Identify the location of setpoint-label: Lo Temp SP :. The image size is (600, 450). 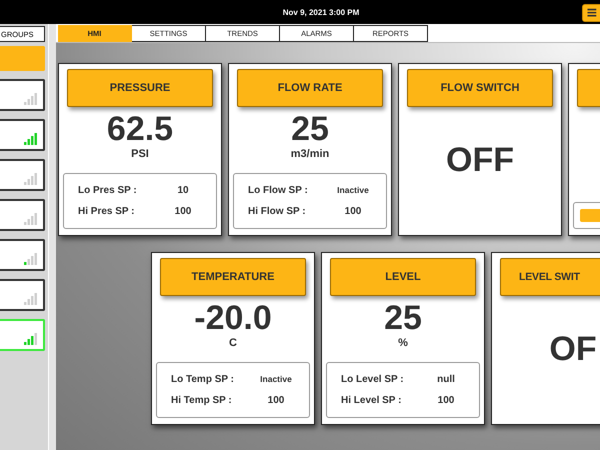
(203, 379).